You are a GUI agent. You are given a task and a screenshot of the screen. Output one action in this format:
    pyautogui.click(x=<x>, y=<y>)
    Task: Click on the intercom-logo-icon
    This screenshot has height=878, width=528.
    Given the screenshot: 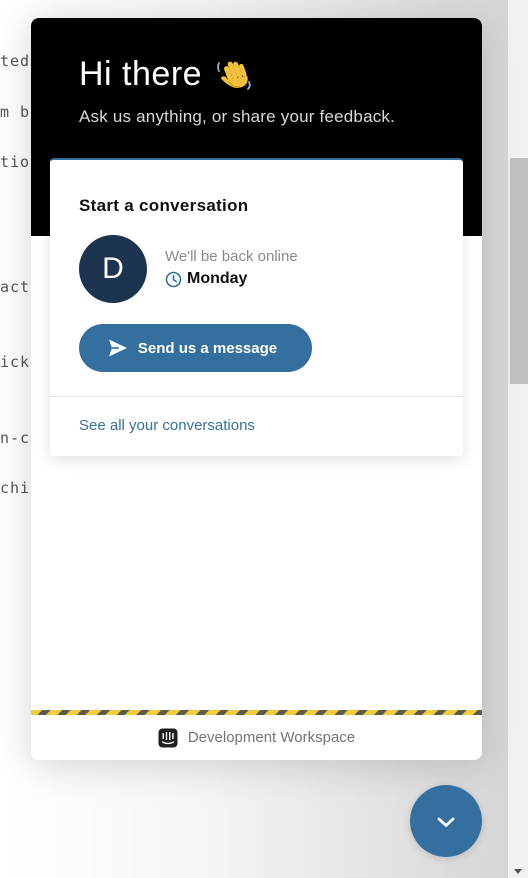 What is the action you would take?
    pyautogui.click(x=168, y=738)
    